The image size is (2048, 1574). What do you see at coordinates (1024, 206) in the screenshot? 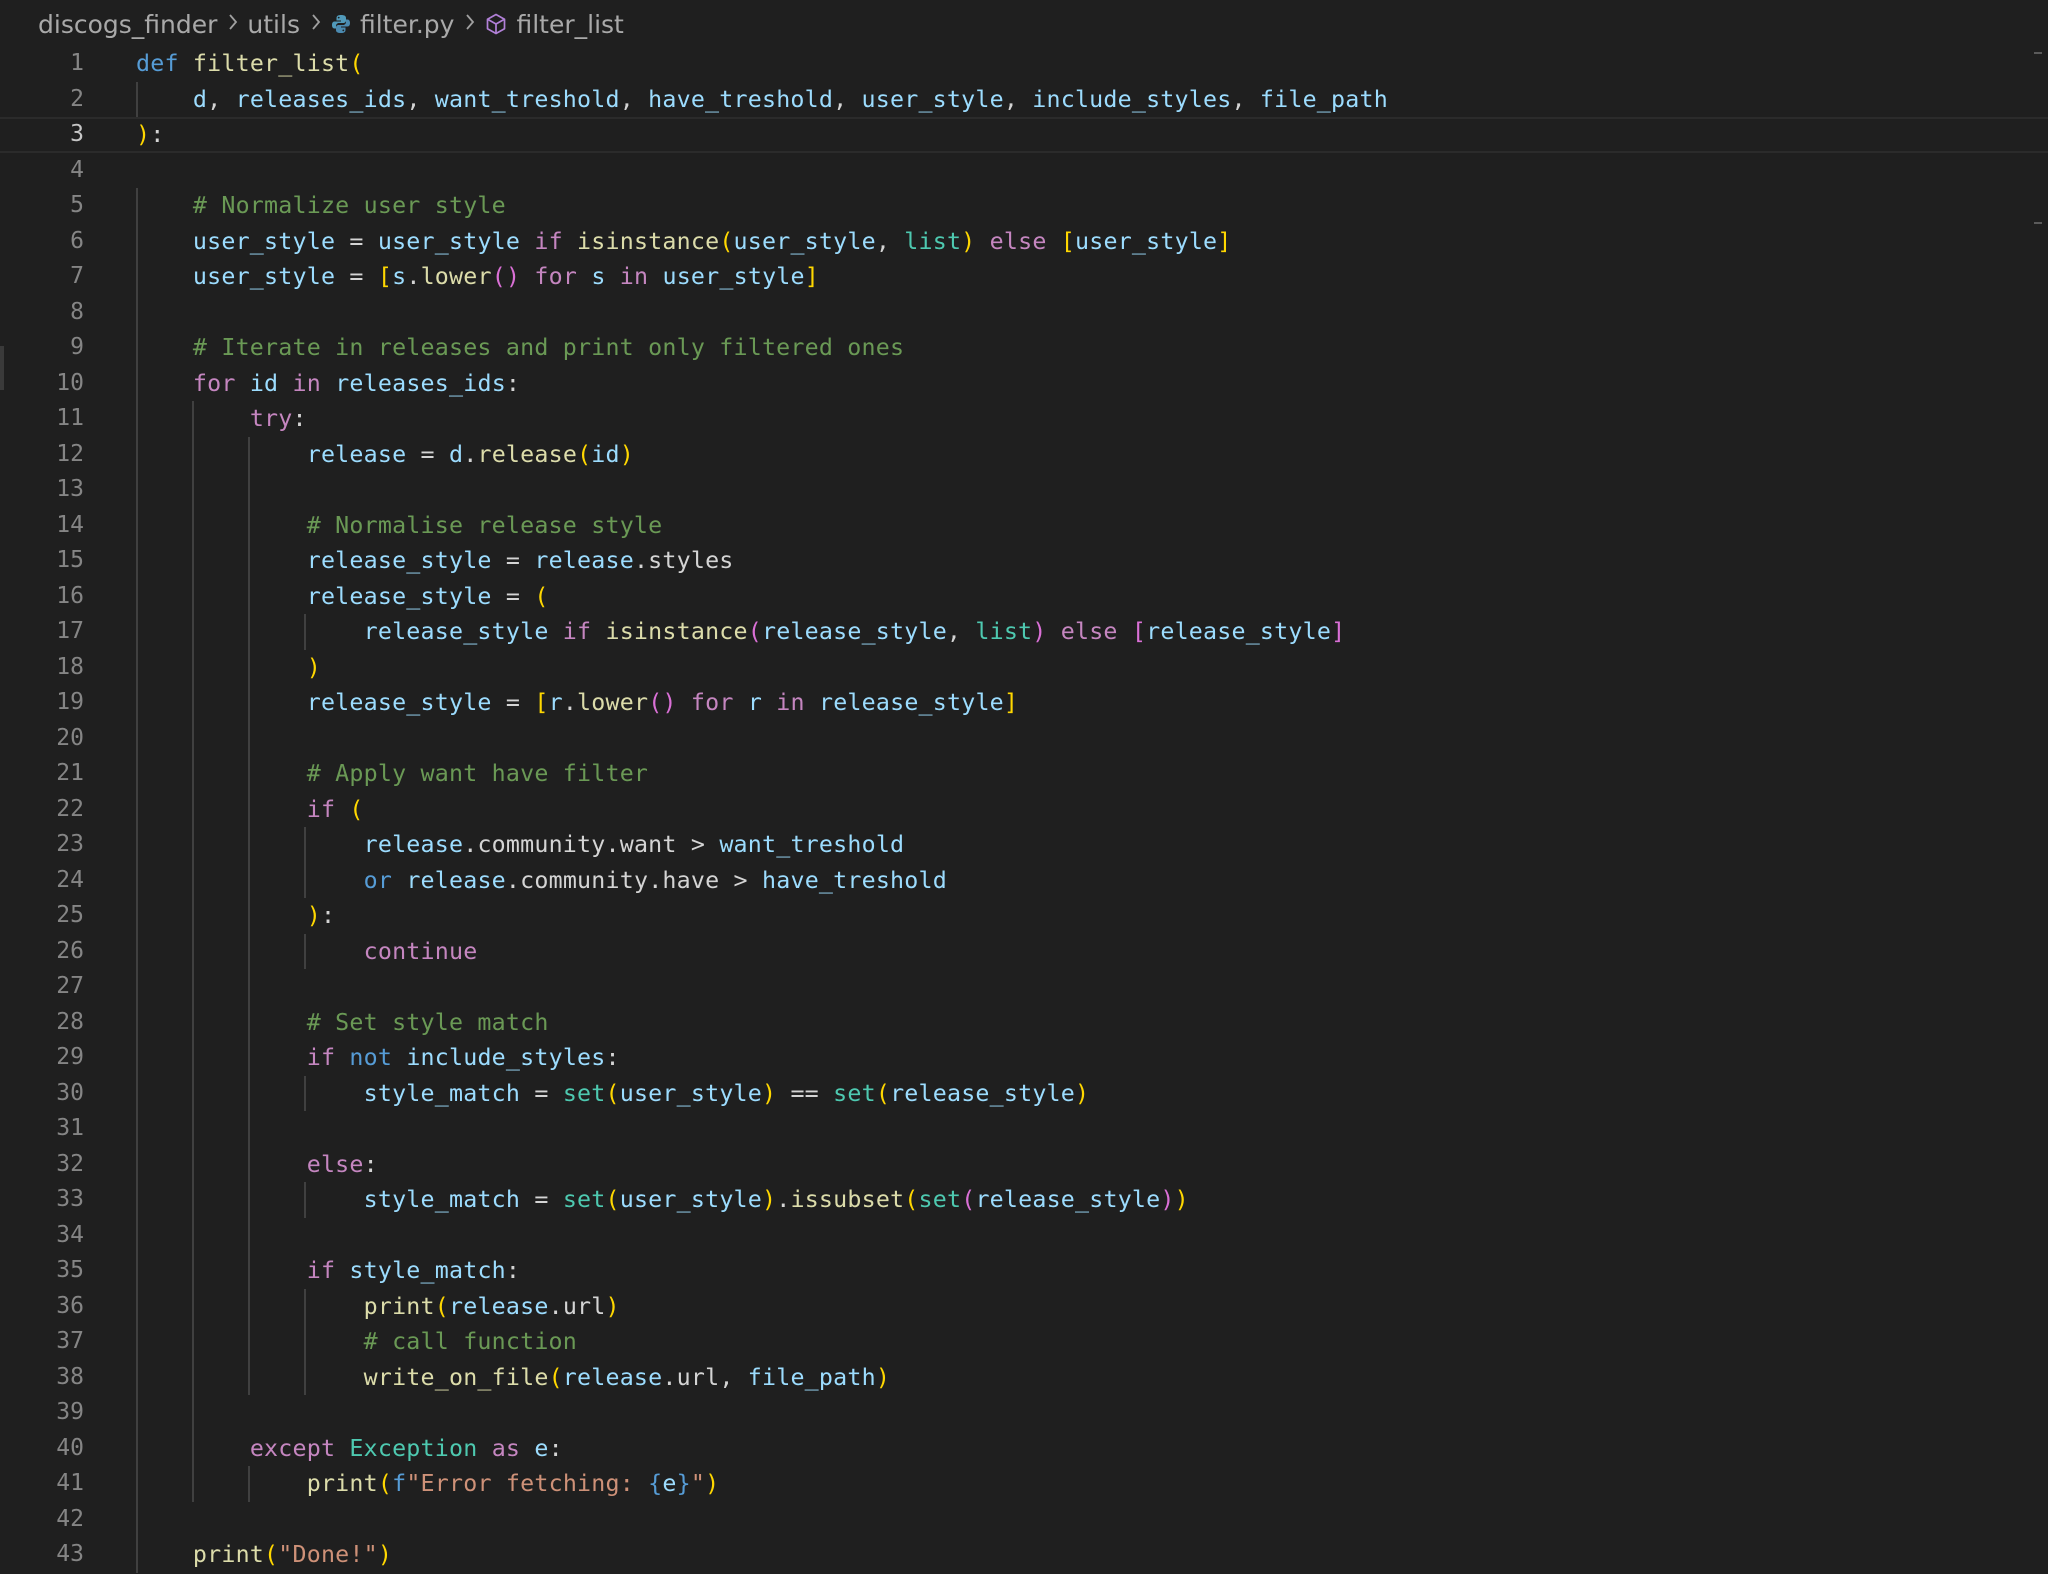
I see `code-line: 5 # Normalize user style` at bounding box center [1024, 206].